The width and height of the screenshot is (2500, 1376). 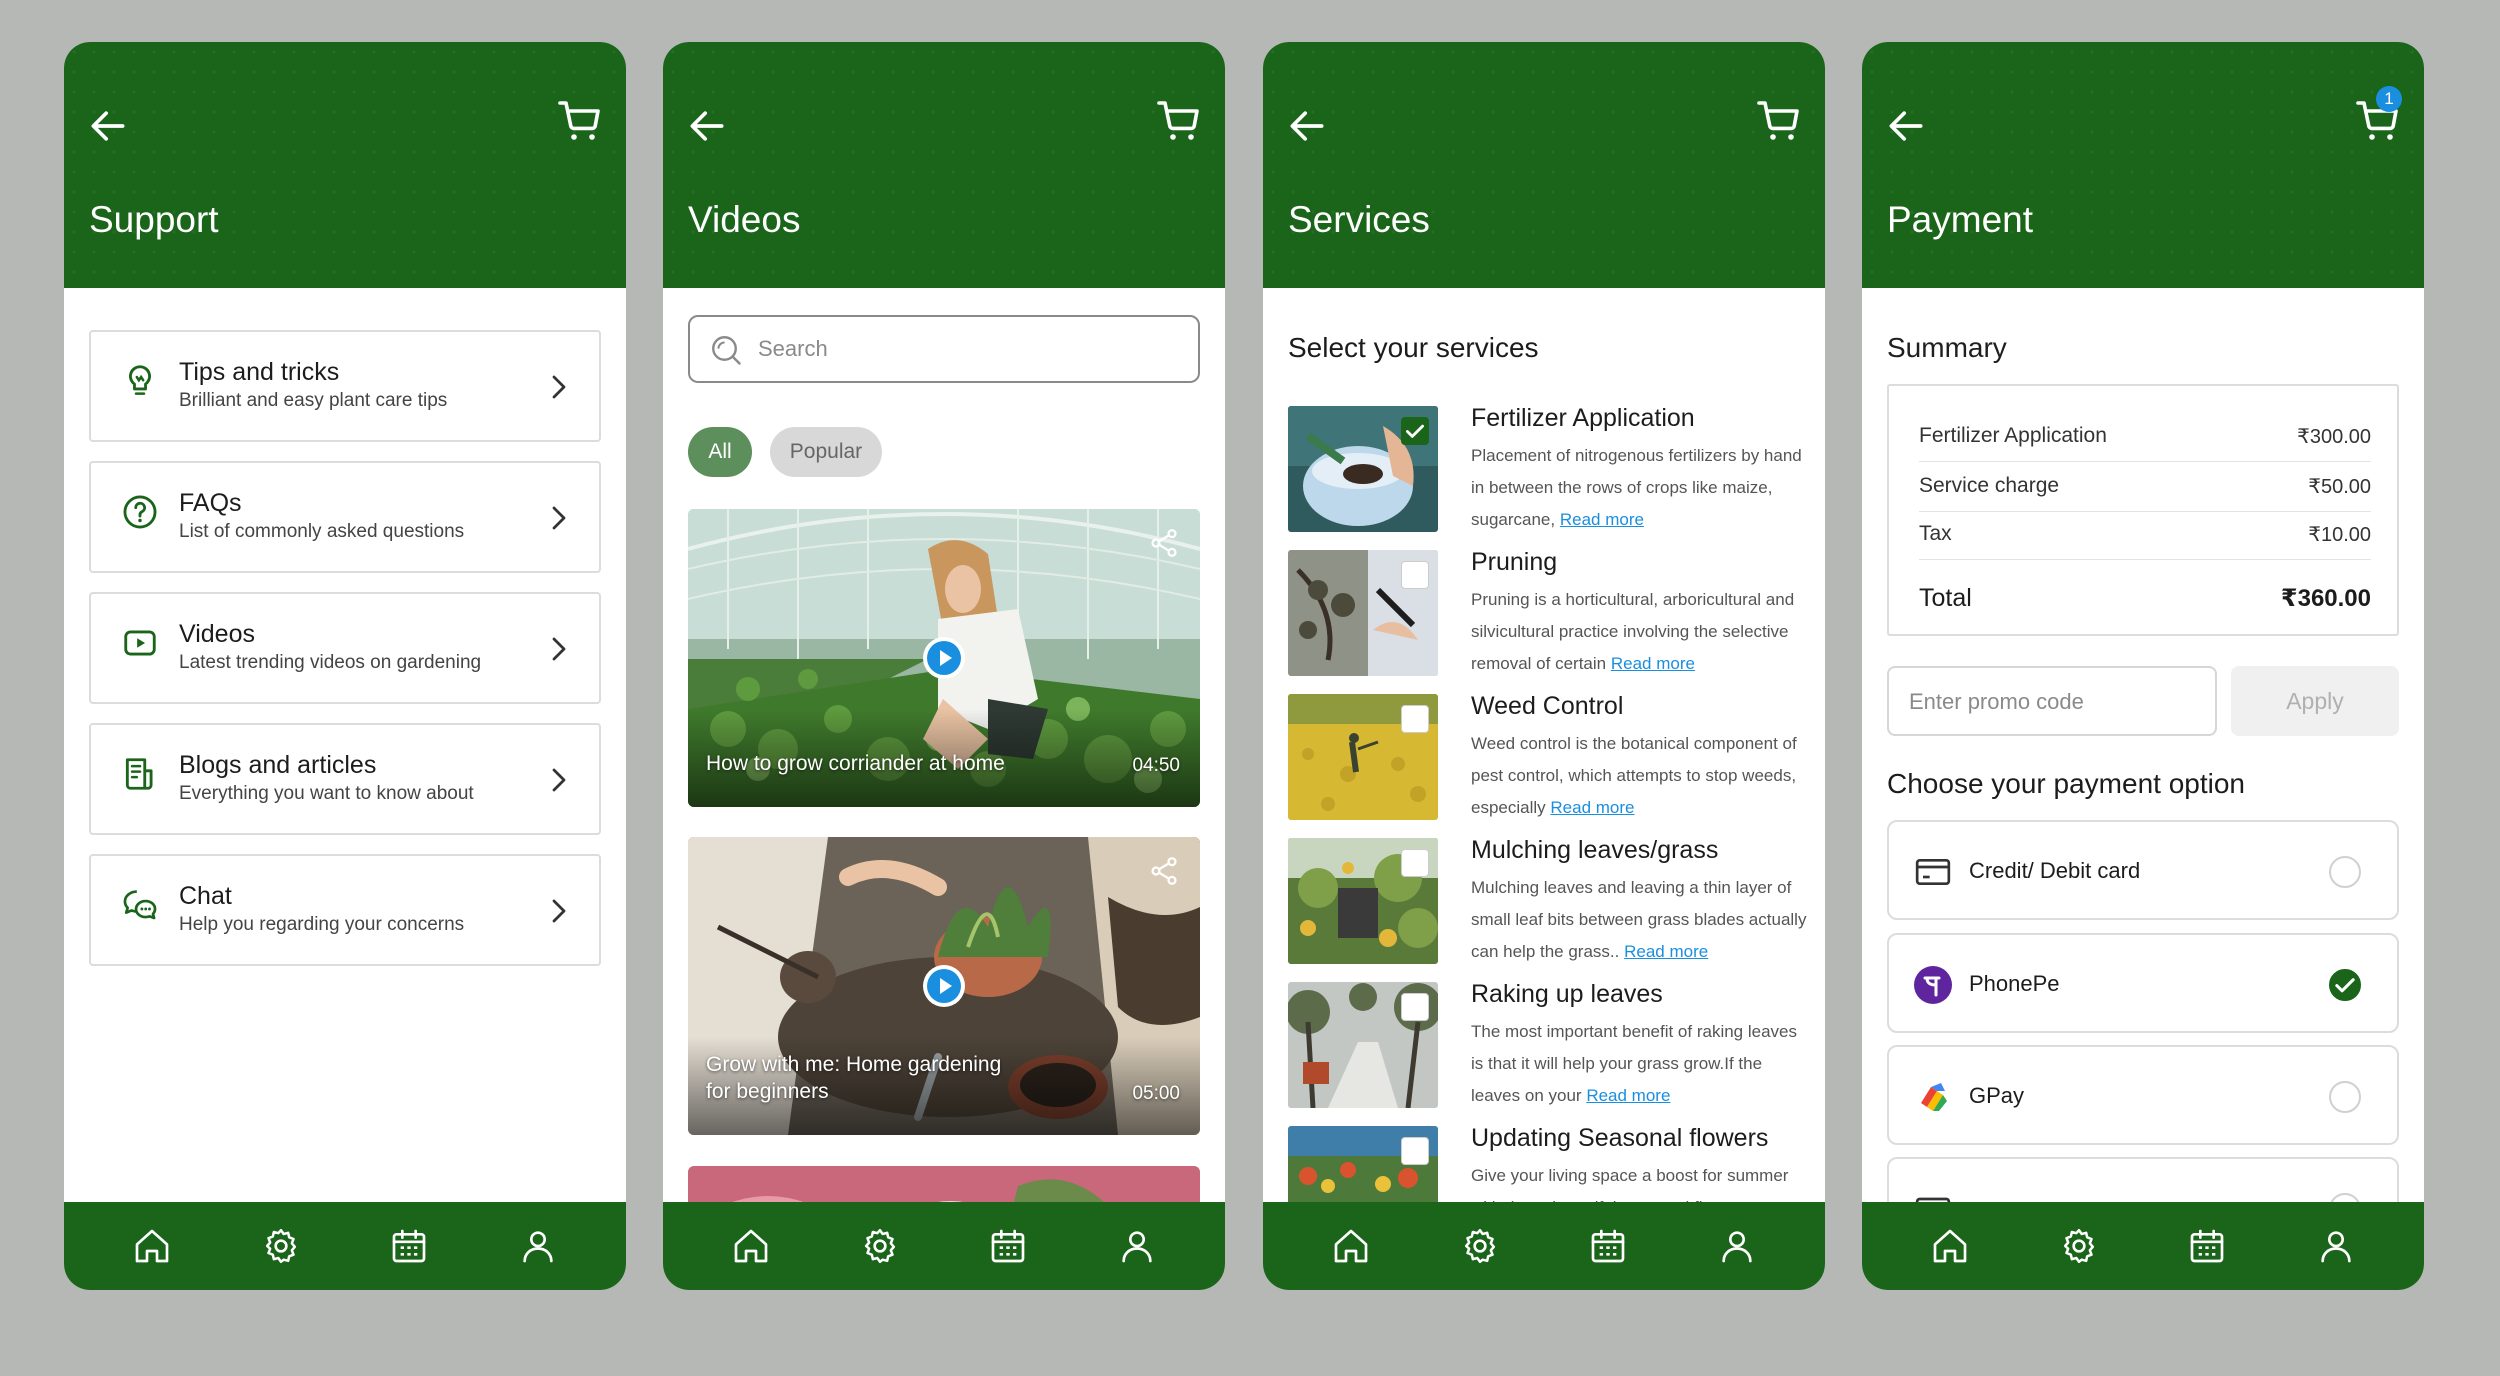 What do you see at coordinates (345, 517) in the screenshot?
I see `support-item-faqs: FAQs List of commonly asked questions` at bounding box center [345, 517].